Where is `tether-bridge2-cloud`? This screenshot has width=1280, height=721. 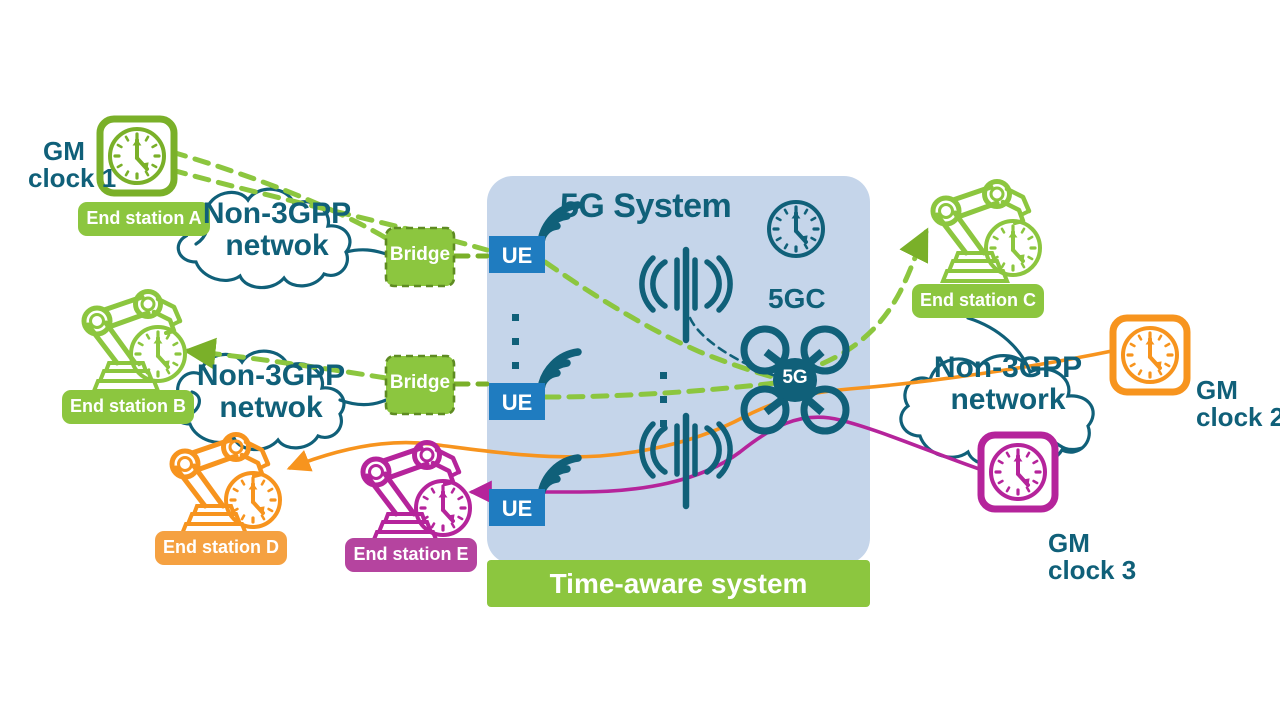
tether-bridge2-cloud is located at coordinates (363, 402).